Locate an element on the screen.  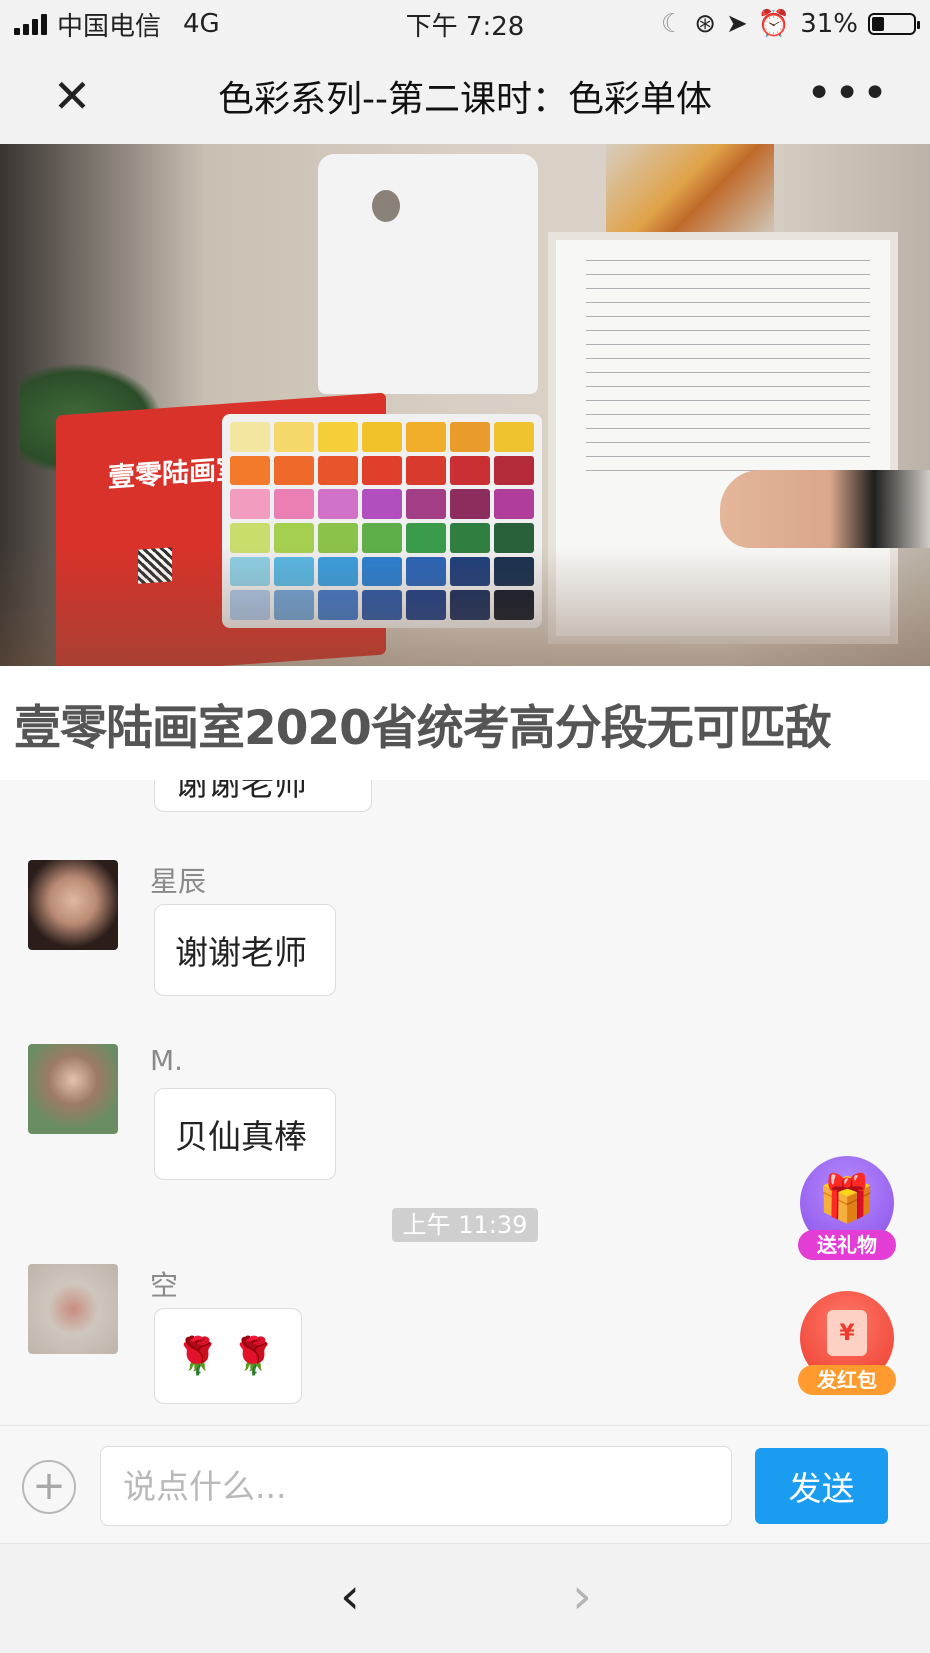
nav-bar: ✕ 色彩系列--第二课时：色彩单体 ••• is located at coordinates (465, 96).